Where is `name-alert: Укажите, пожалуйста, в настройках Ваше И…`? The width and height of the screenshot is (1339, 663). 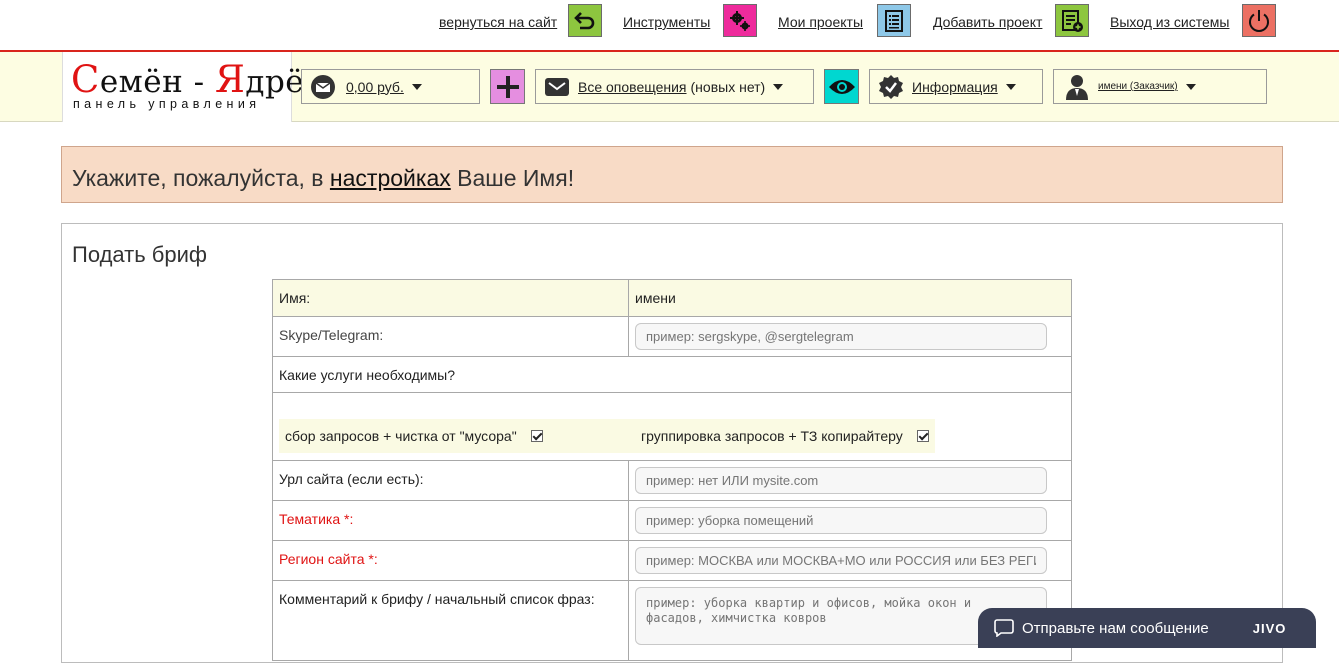 name-alert: Укажите, пожалуйста, в настройках Ваше И… is located at coordinates (672, 174).